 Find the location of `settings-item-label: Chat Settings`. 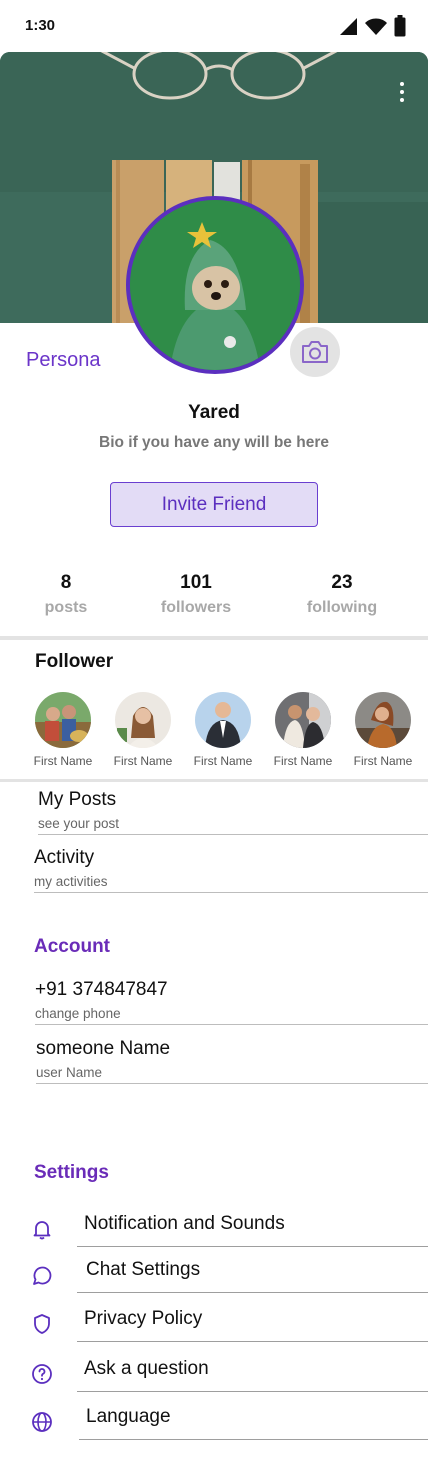

settings-item-label: Chat Settings is located at coordinates (143, 1269).